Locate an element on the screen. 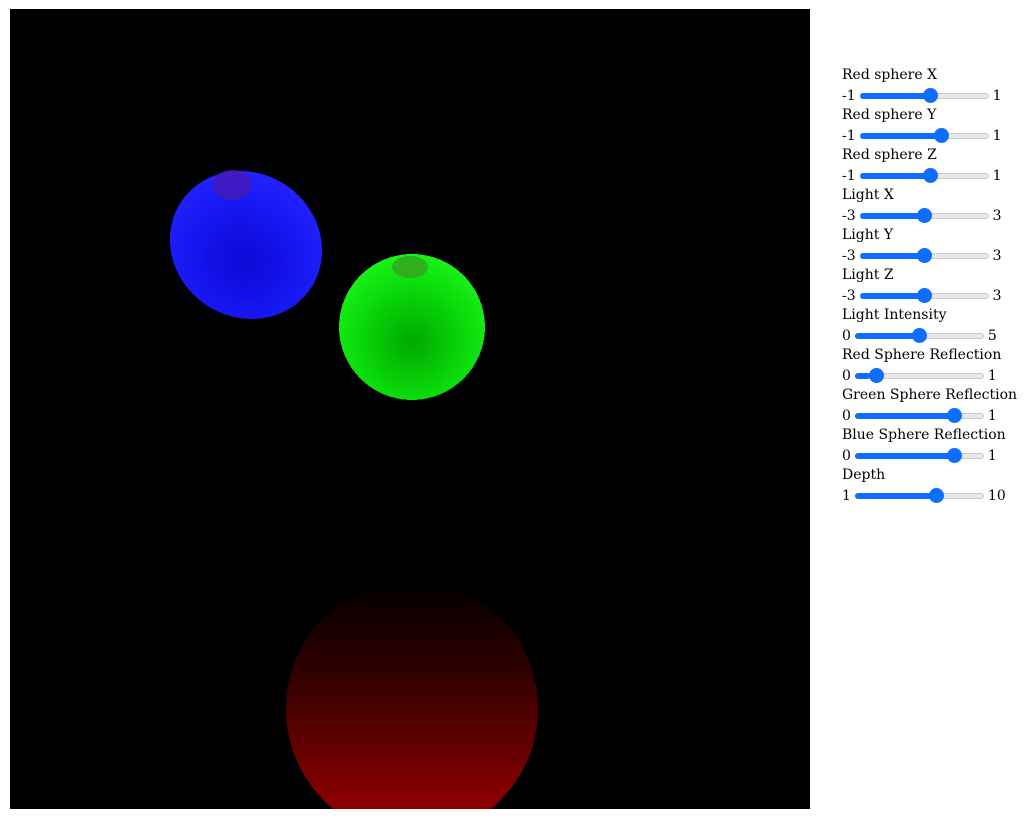 This screenshot has height=825, width=1033. light-x-slider is located at coordinates (924, 216).